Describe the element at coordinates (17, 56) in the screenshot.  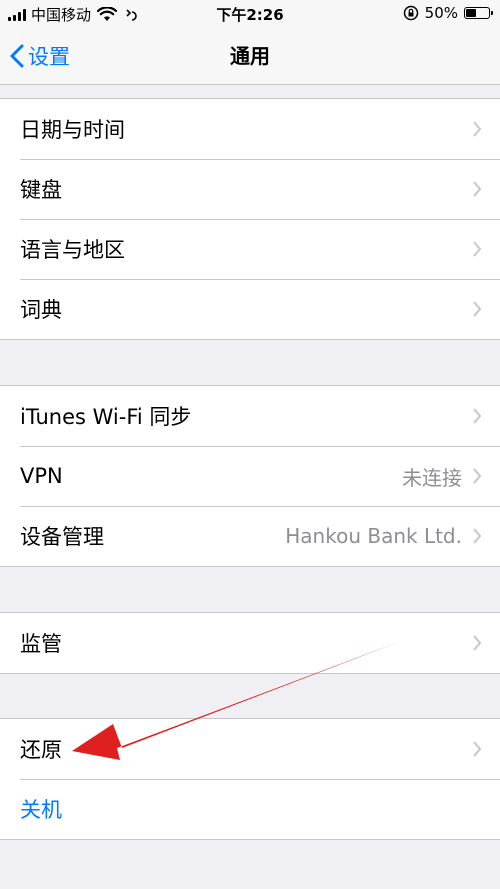
I see `chevron-left-icon` at that location.